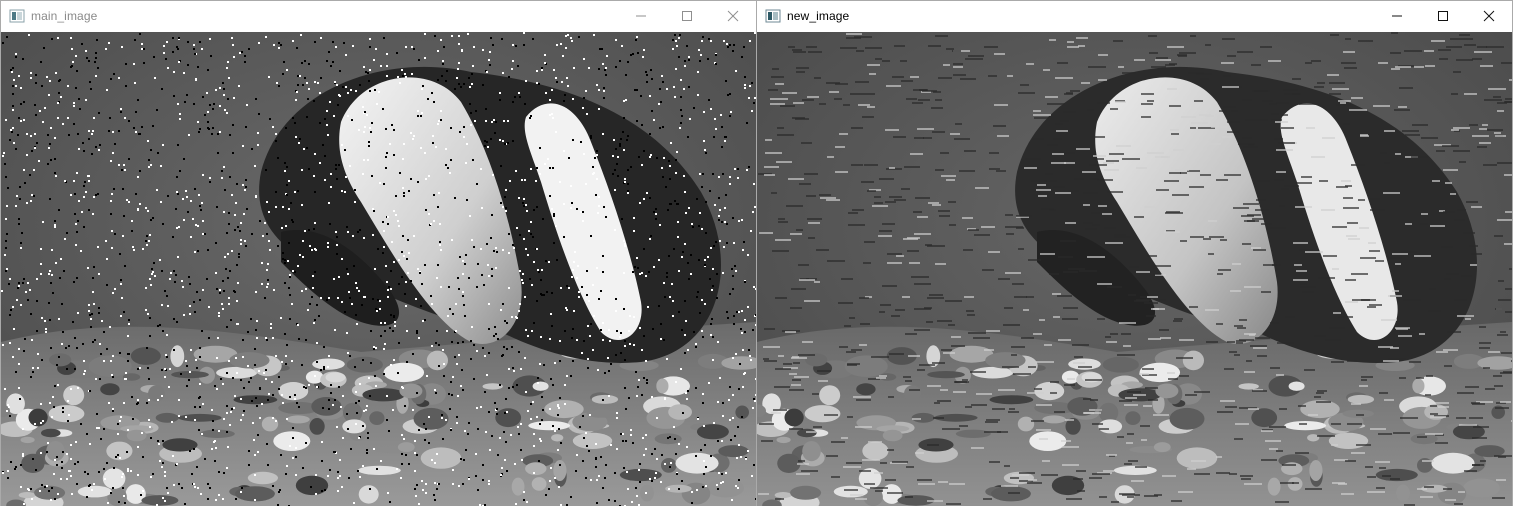 This screenshot has width=1513, height=506. I want to click on window-title: new_image, so click(818, 16).